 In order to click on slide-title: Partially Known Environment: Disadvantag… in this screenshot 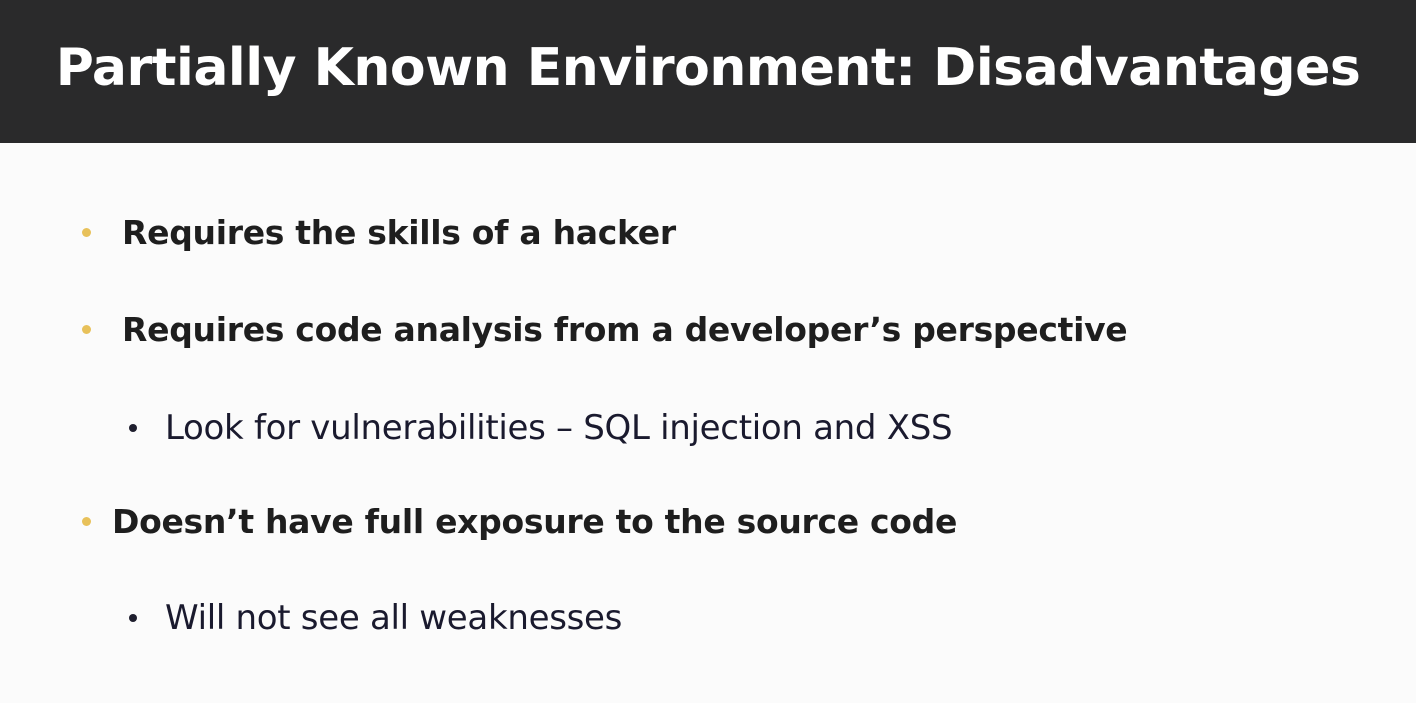, I will do `click(708, 67)`.